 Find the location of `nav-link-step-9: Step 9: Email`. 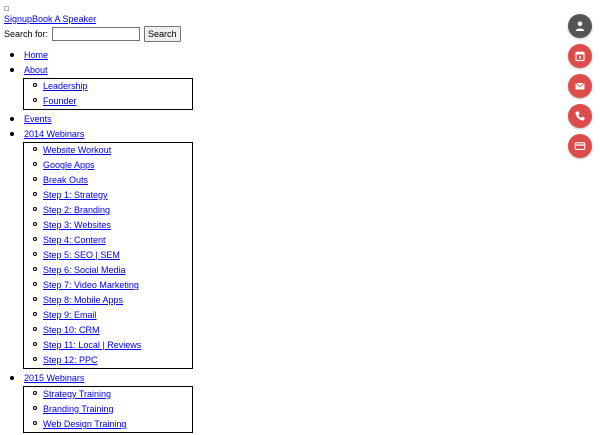

nav-link-step-9: Step 9: Email is located at coordinates (70, 315).